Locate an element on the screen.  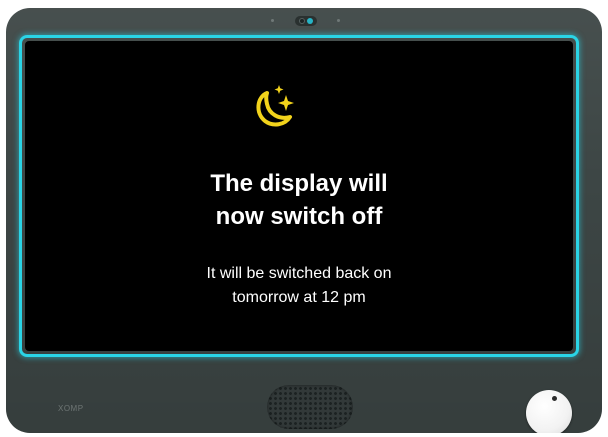
camera-bar is located at coordinates (304, 21).